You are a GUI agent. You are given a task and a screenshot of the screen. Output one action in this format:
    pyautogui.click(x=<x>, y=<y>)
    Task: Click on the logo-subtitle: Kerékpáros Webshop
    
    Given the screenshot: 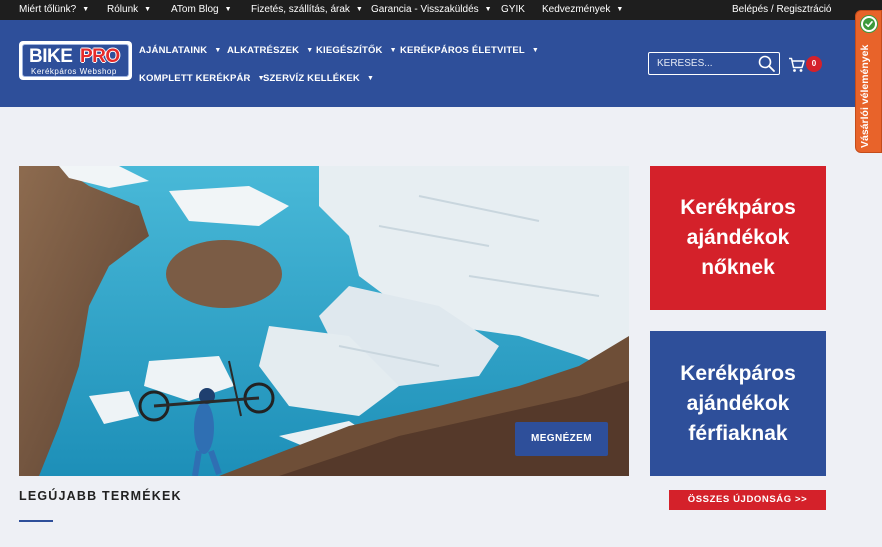 What is the action you would take?
    pyautogui.click(x=74, y=71)
    